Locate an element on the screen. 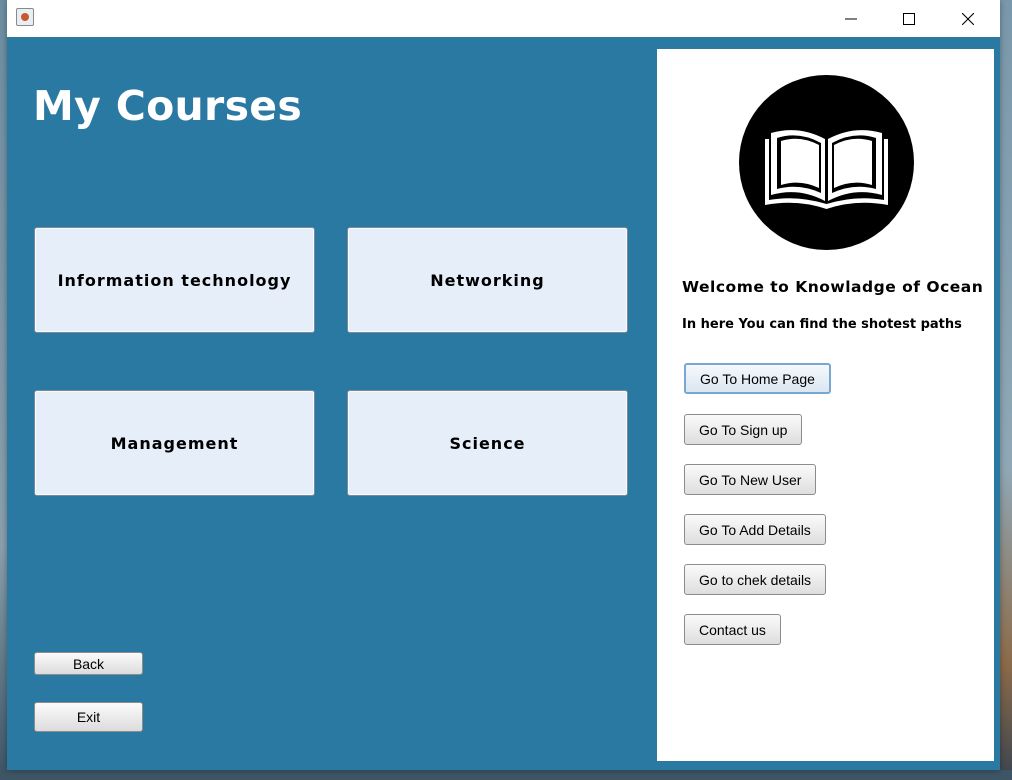  go-to-check-details-button: Go to chek details is located at coordinates (755, 579).